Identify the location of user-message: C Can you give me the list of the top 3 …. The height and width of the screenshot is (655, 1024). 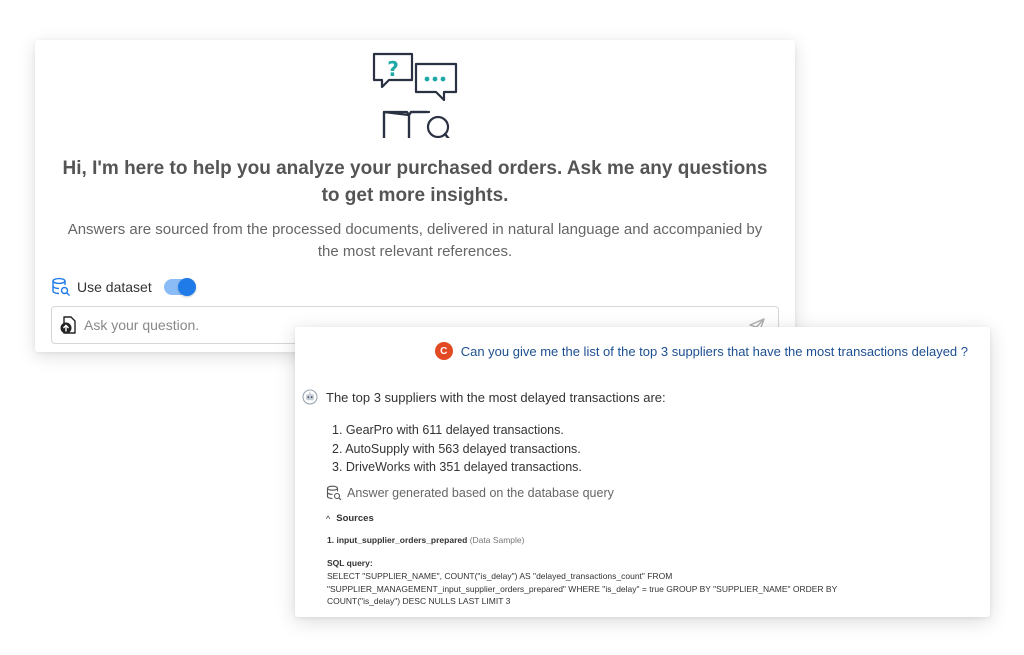
(701, 351).